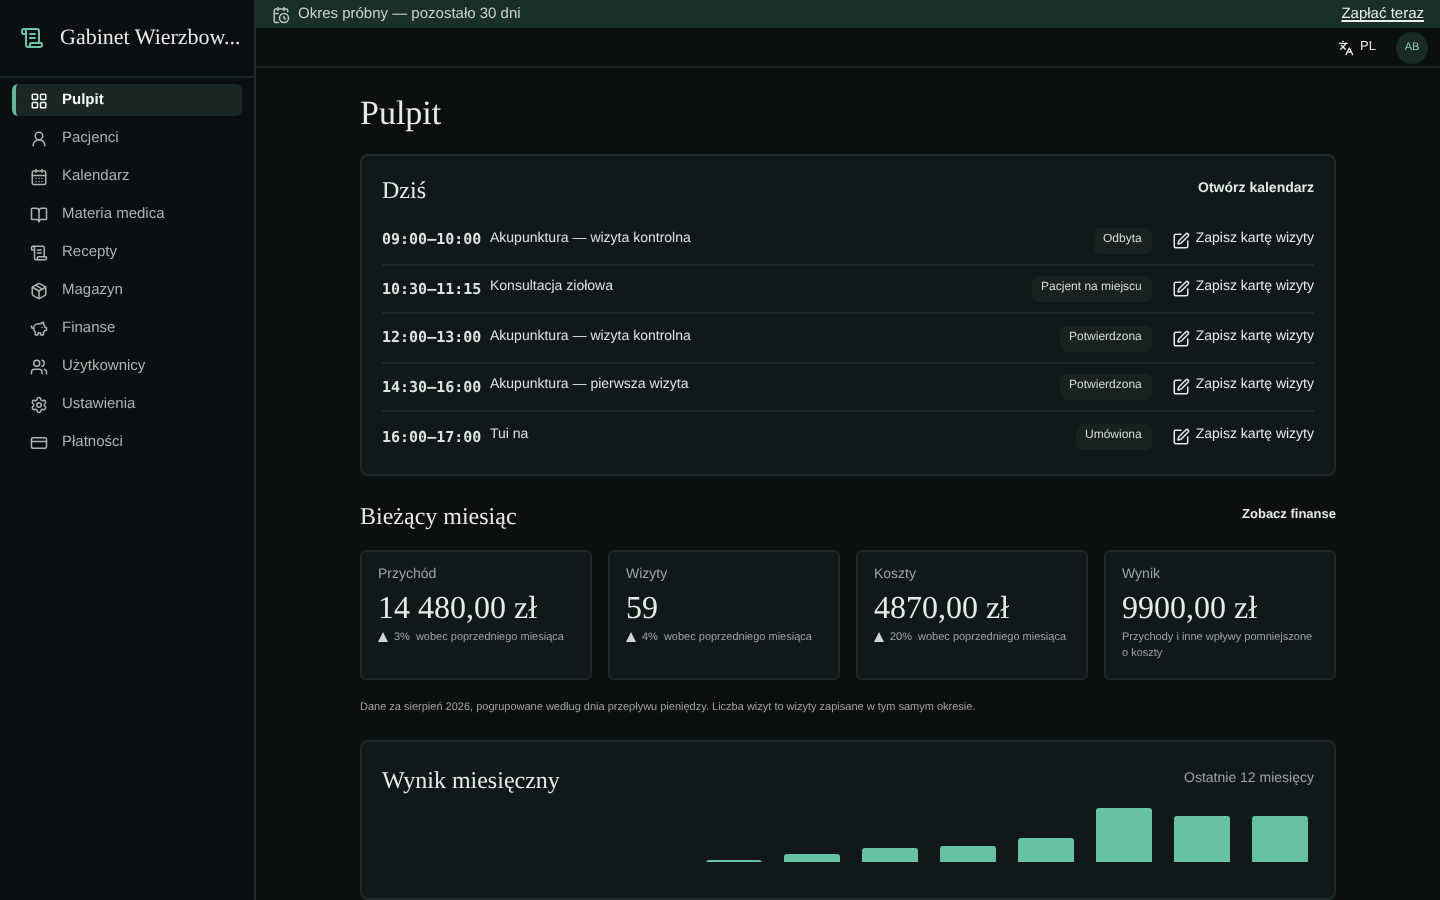 The width and height of the screenshot is (1440, 900). I want to click on page-title: Pulpit, so click(402, 114).